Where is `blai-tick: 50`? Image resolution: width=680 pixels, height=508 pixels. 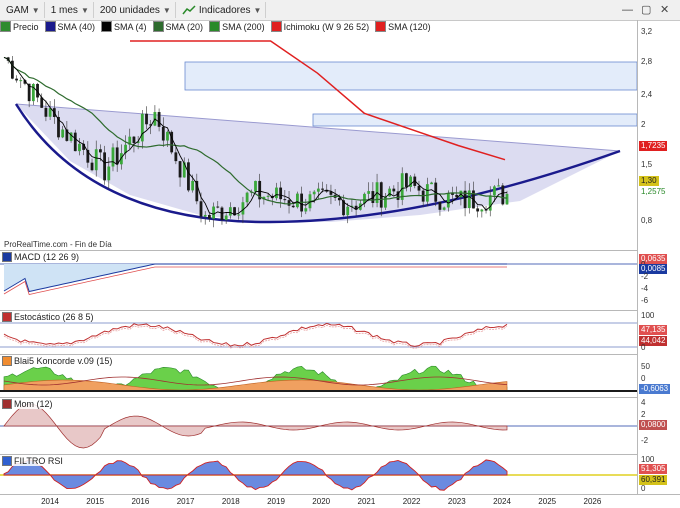
blai-tick: 50 is located at coordinates (645, 366).